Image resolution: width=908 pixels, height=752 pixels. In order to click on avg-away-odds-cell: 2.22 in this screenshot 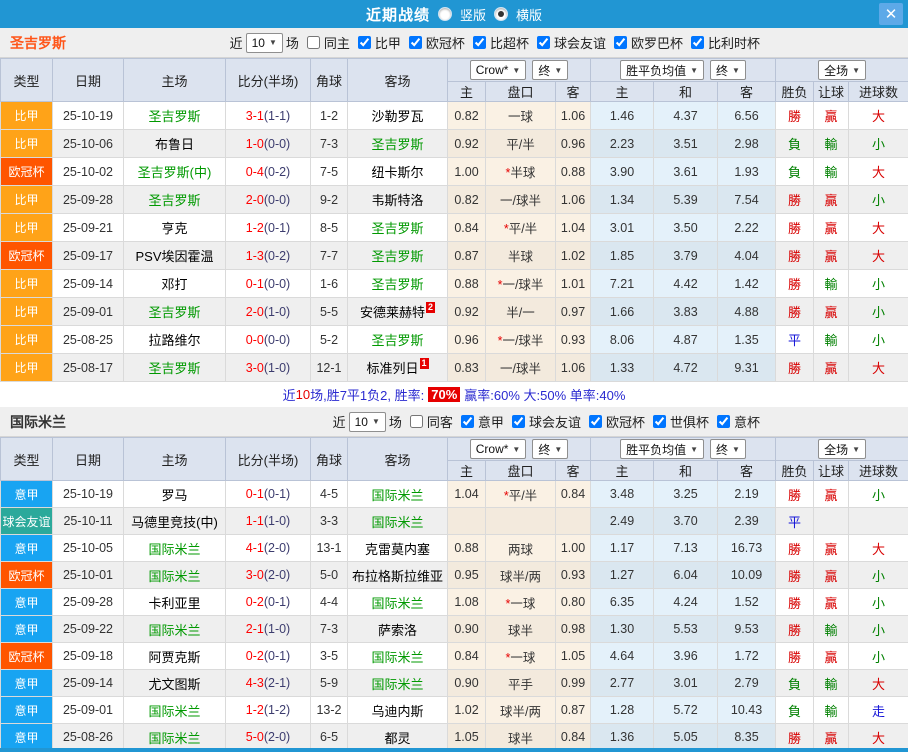, I will do `click(747, 227)`.